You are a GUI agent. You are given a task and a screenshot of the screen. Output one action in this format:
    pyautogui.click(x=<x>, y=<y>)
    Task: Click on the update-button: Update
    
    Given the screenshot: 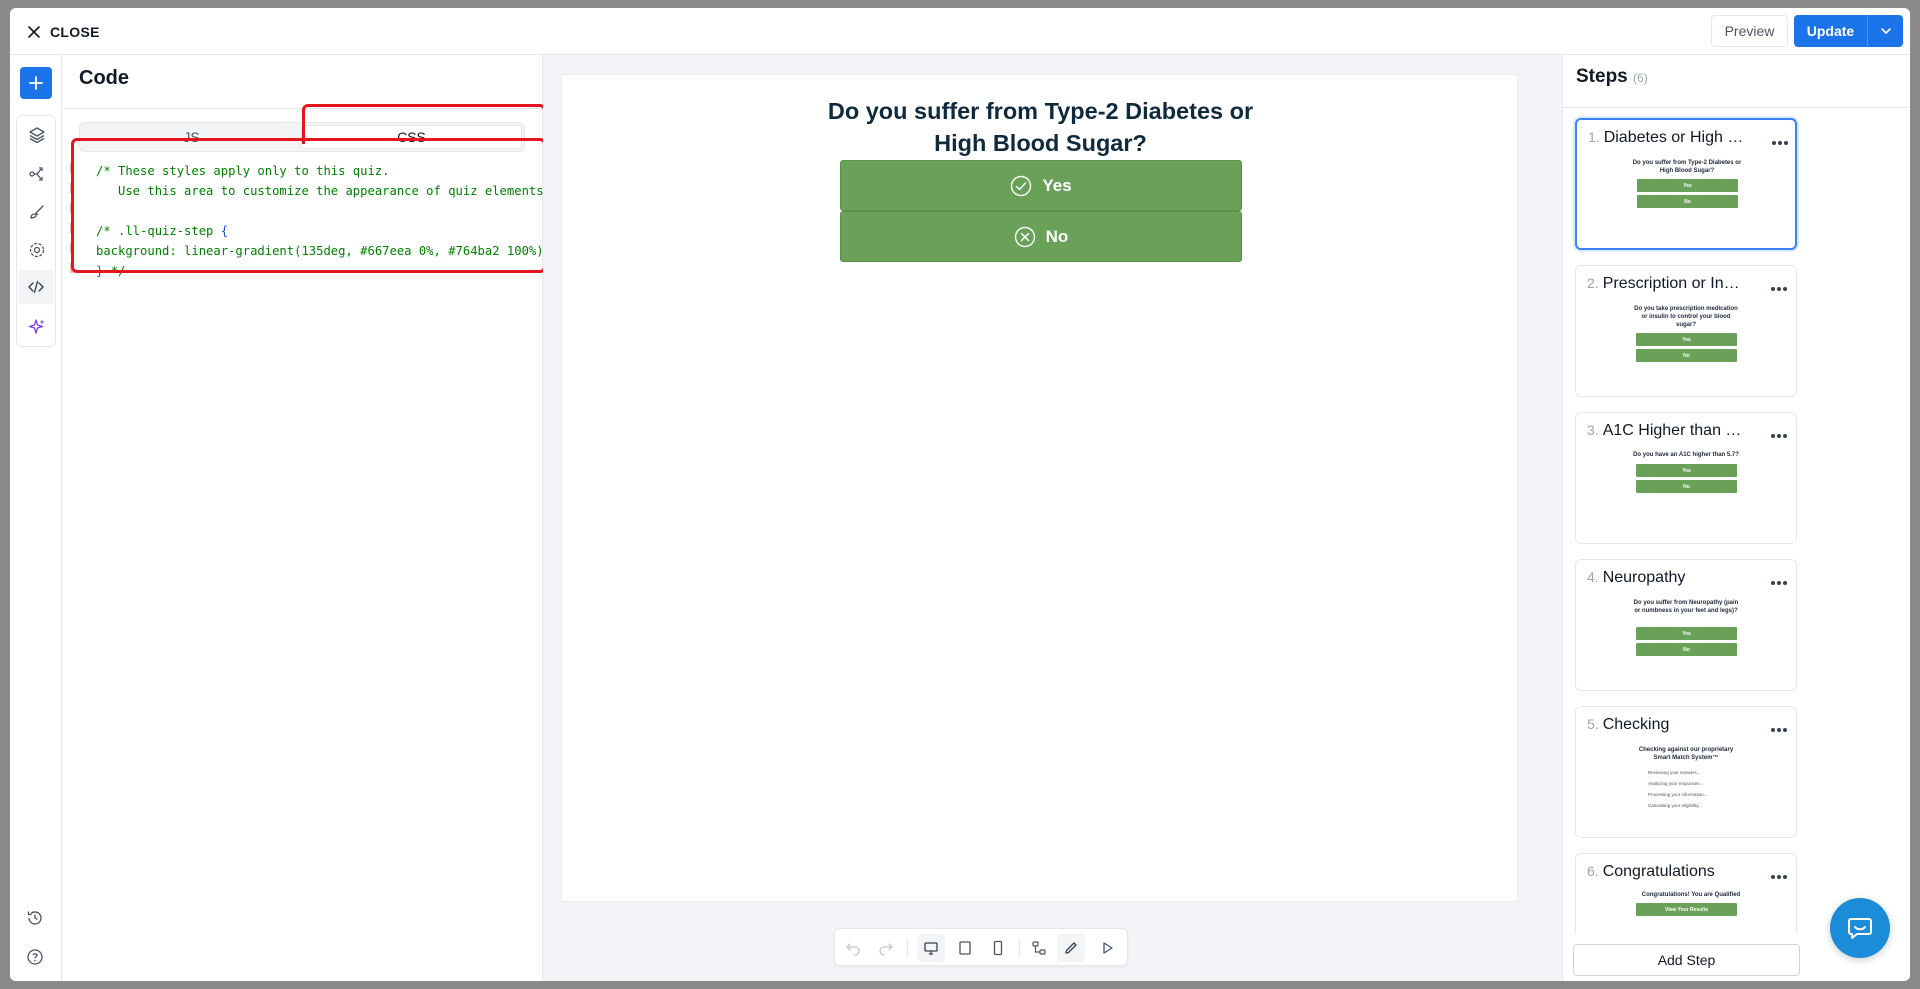 What is the action you would take?
    pyautogui.click(x=1831, y=31)
    